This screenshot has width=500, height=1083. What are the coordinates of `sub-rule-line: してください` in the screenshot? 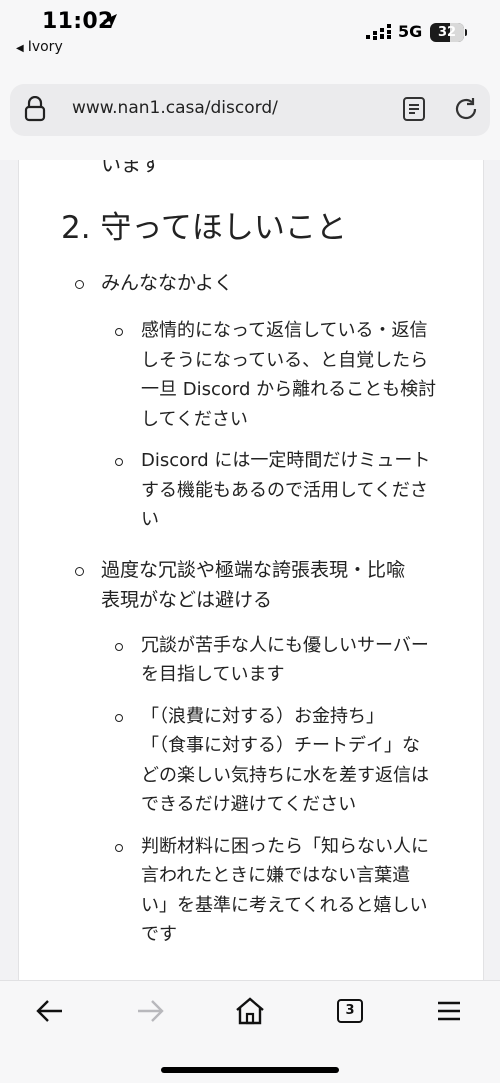 It's located at (194, 419).